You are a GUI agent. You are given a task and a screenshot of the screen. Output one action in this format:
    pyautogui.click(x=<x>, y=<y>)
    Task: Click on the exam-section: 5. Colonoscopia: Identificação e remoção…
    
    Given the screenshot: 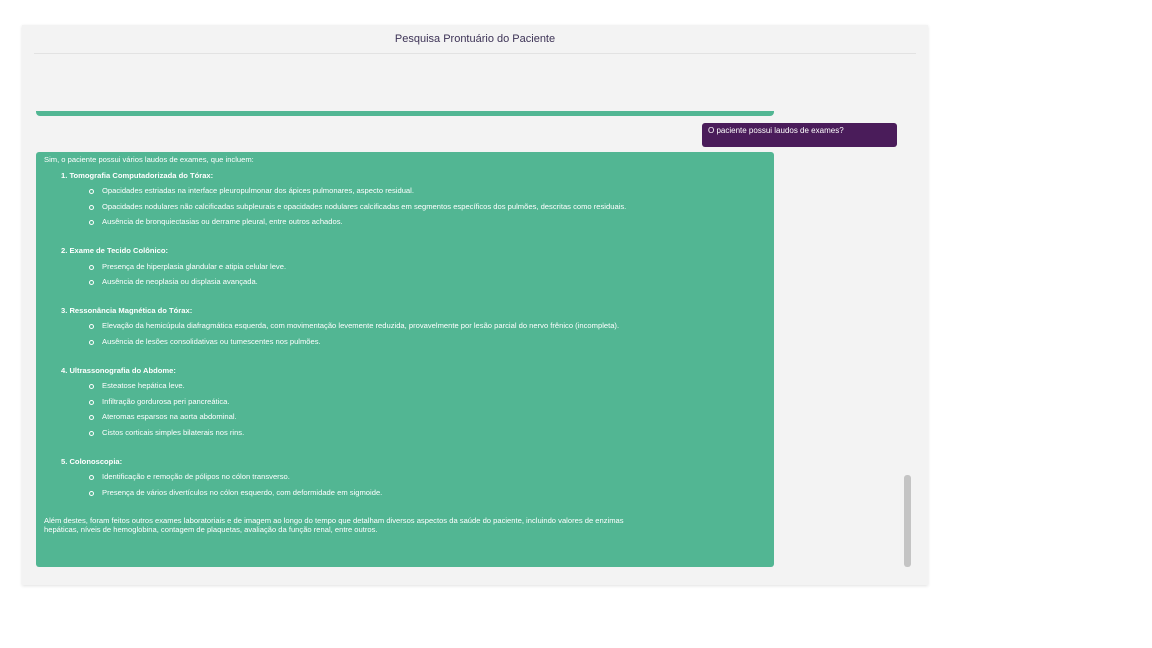 What is the action you would take?
    pyautogui.click(x=405, y=477)
    